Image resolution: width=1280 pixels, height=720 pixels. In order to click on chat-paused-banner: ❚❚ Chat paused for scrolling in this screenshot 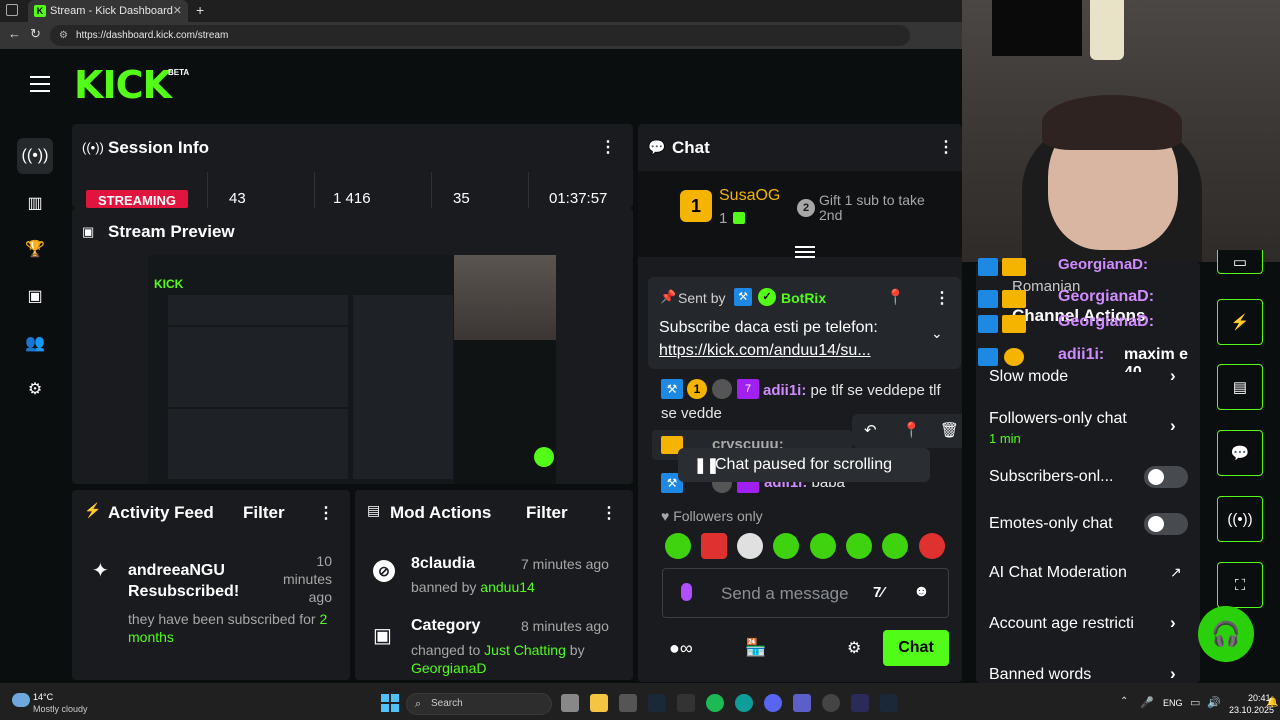, I will do `click(804, 465)`.